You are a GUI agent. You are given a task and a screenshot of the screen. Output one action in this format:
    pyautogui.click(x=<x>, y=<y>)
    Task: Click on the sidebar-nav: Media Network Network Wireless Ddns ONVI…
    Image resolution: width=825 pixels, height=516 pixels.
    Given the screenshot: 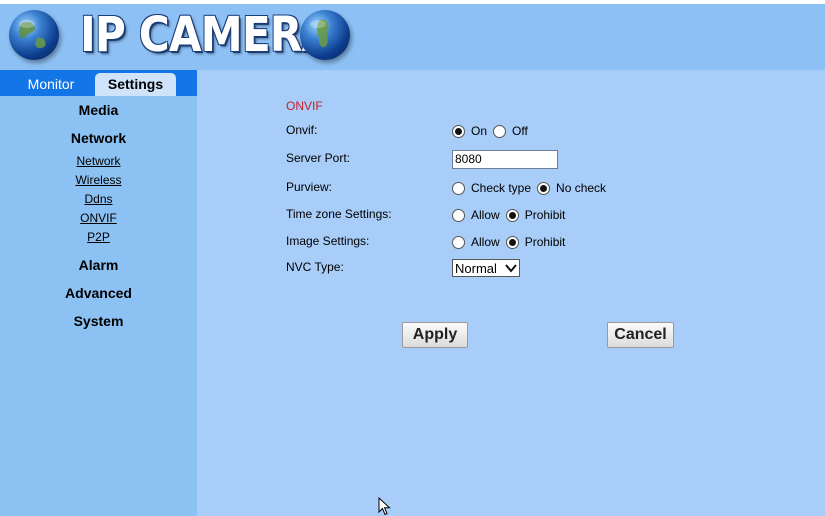 What is the action you would take?
    pyautogui.click(x=98, y=215)
    